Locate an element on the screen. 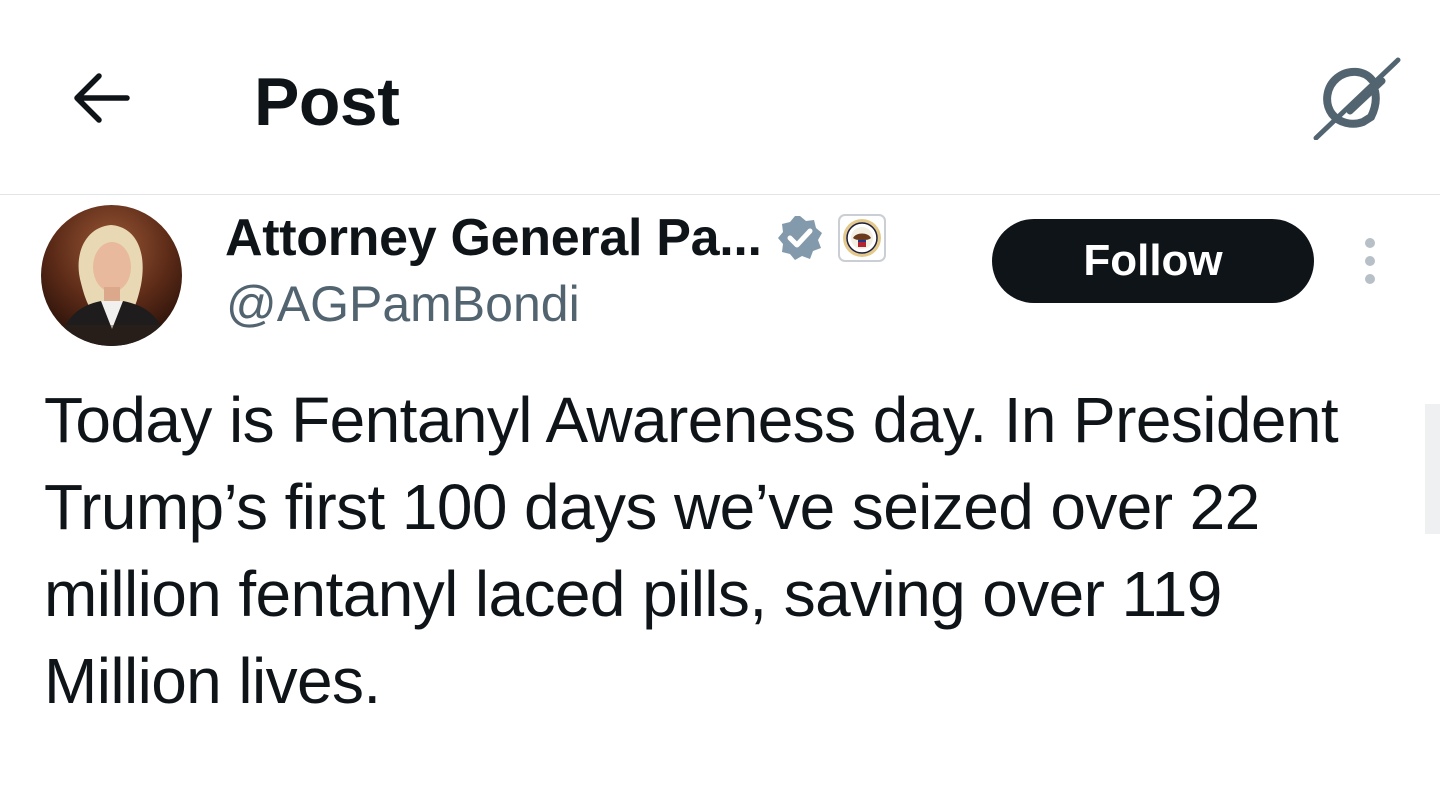  back-button is located at coordinates (100, 98).